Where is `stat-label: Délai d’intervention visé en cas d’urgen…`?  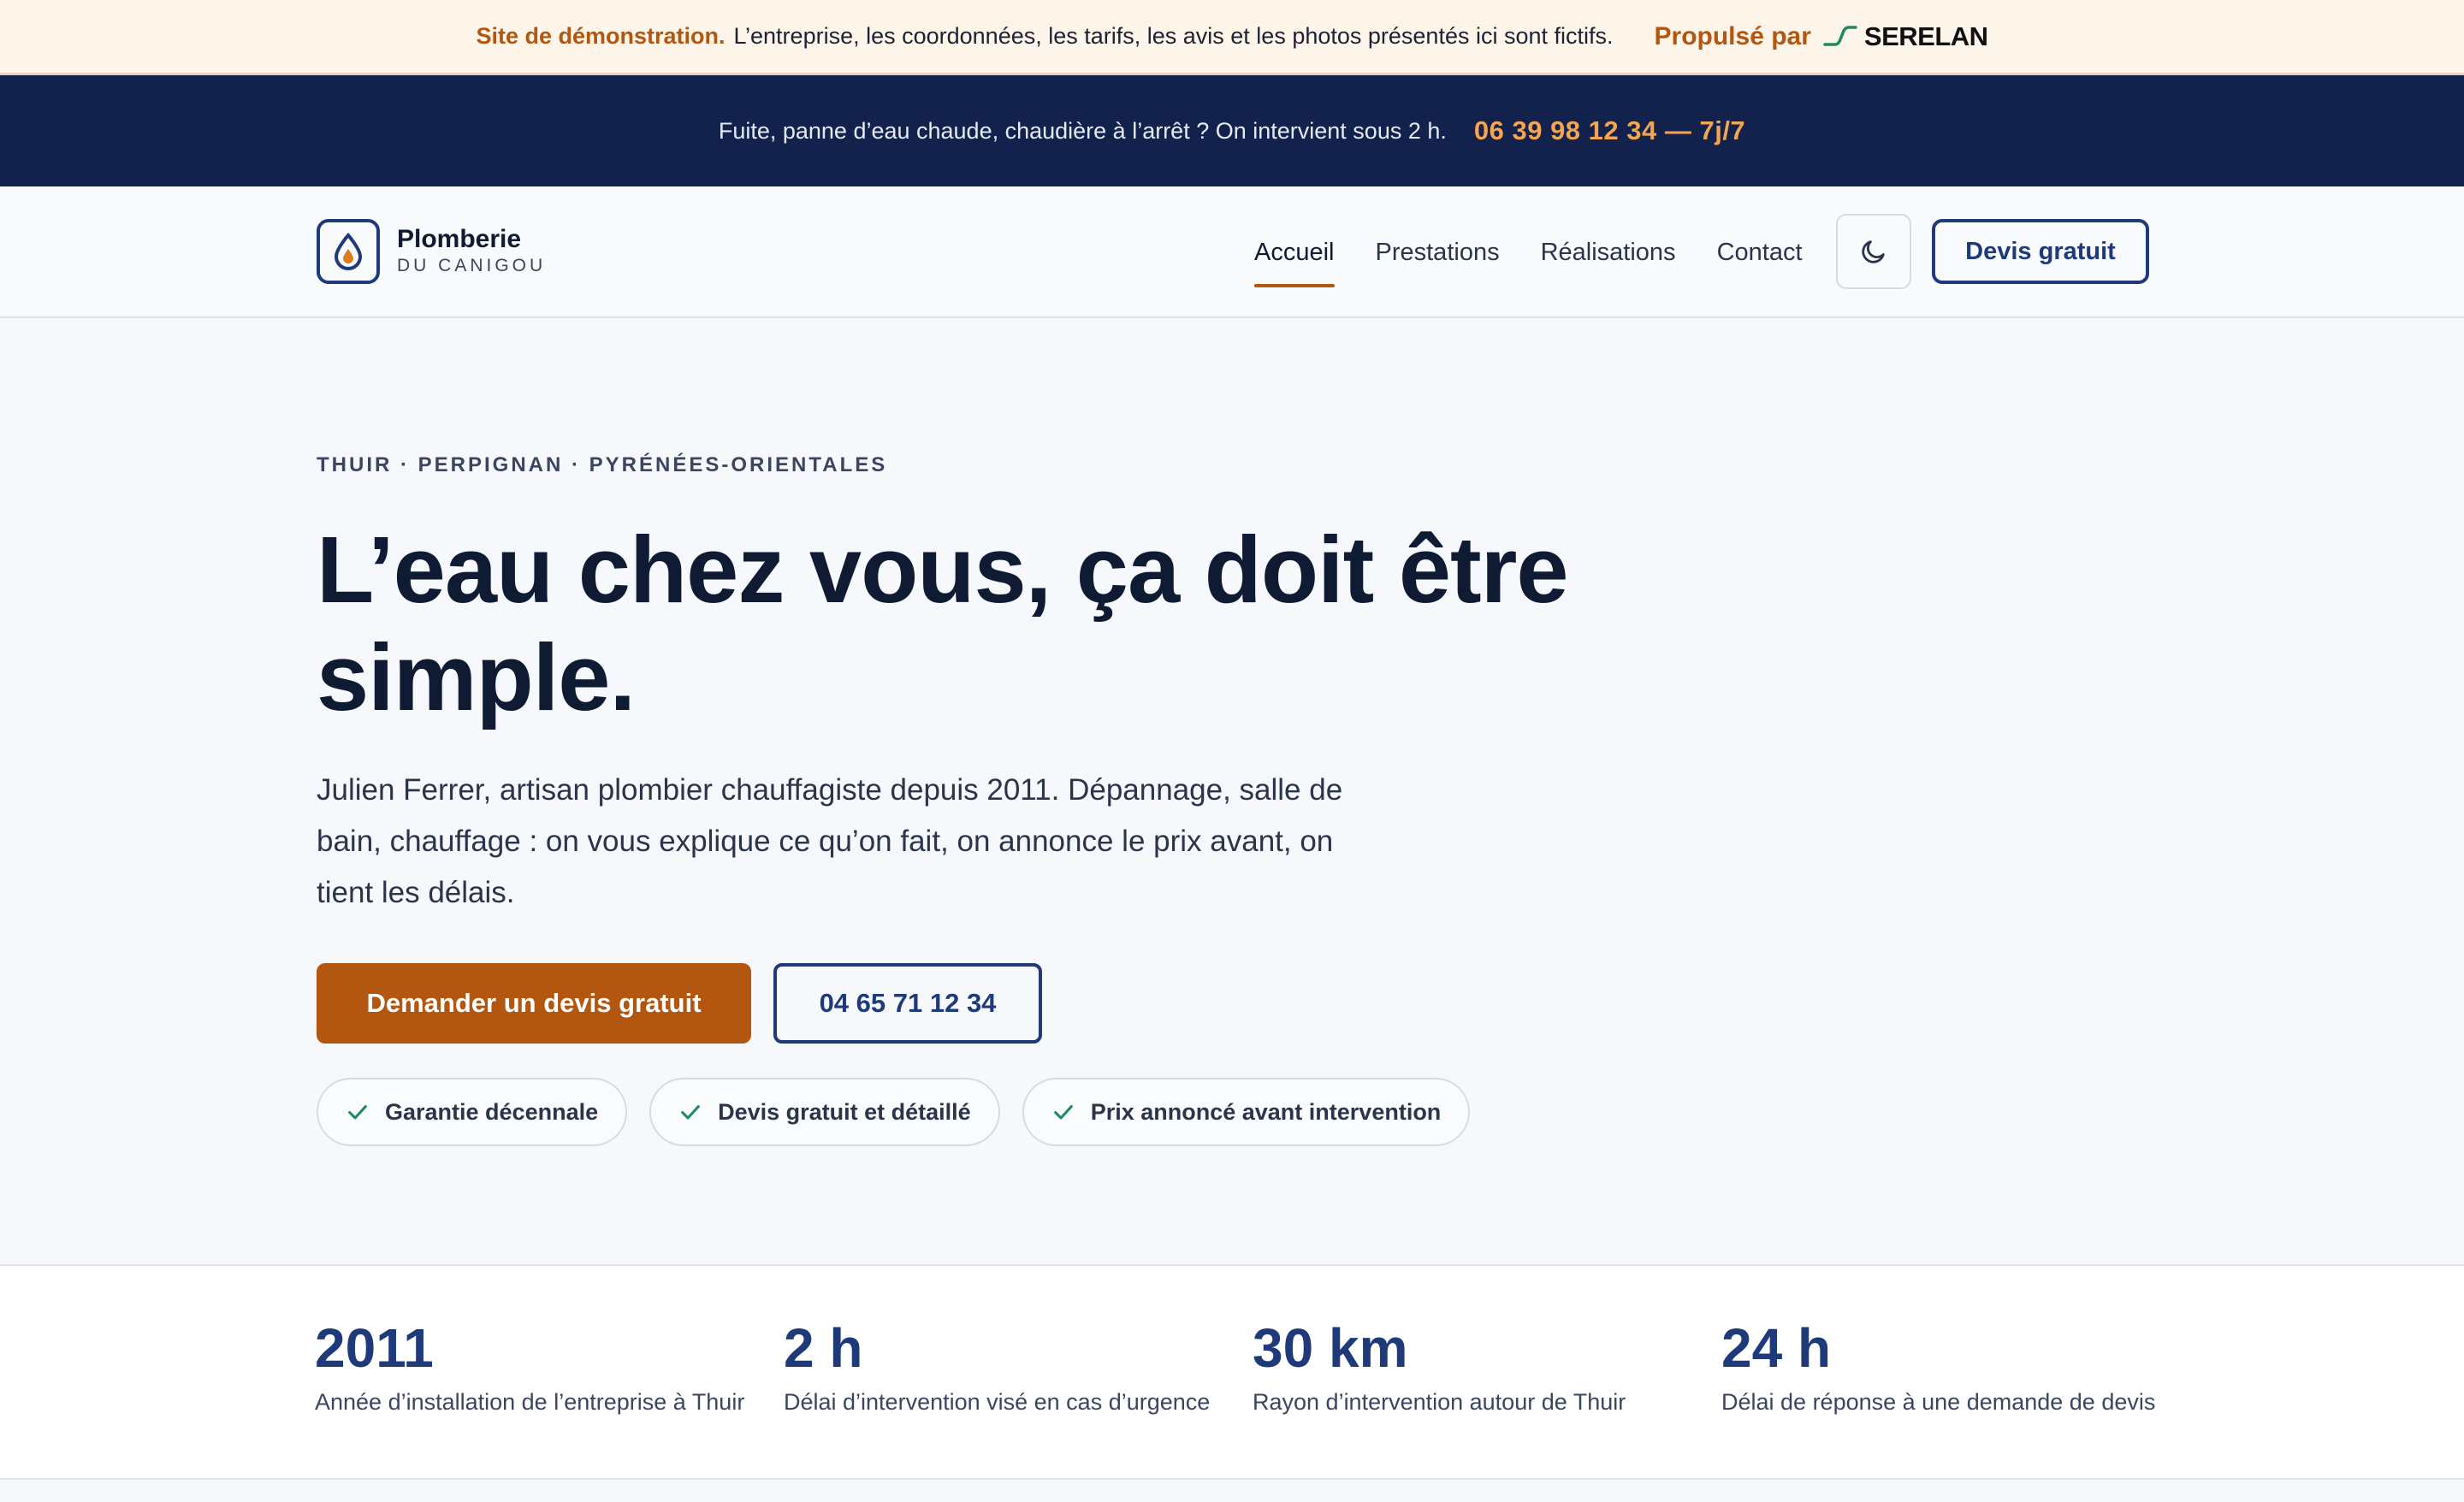 stat-label: Délai d’intervention visé en cas d’urgen… is located at coordinates (997, 1402).